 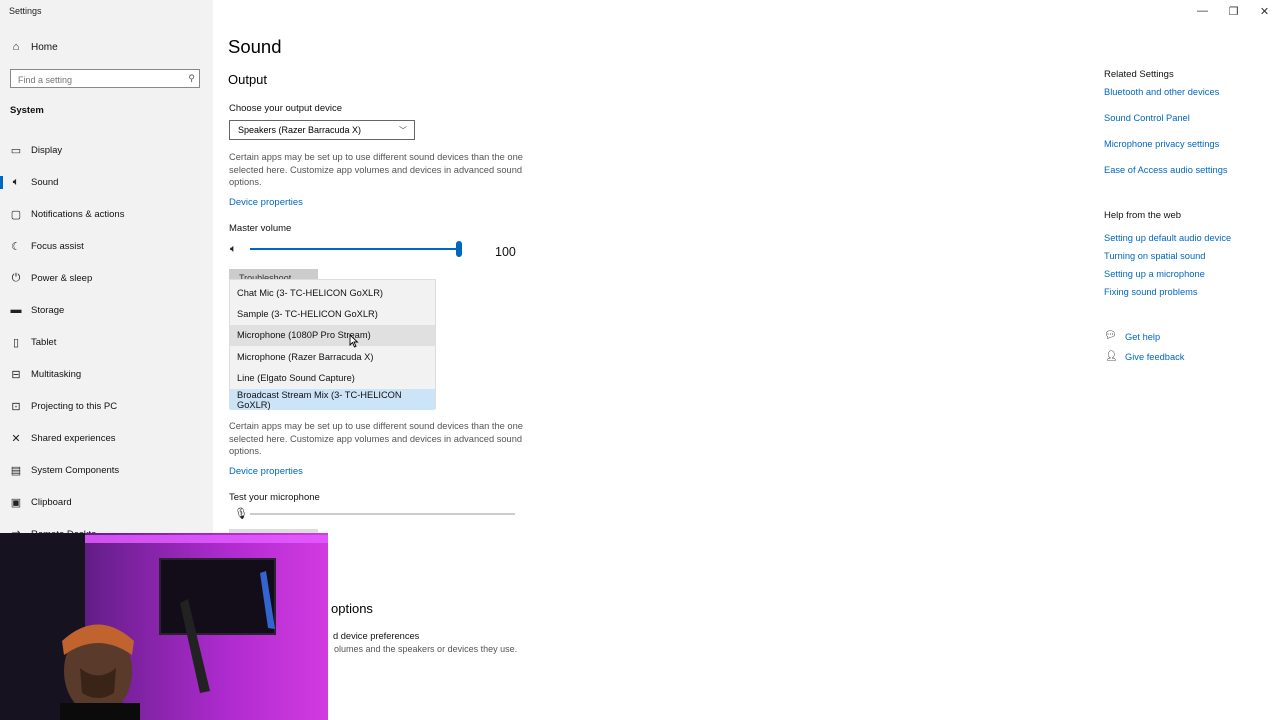 What do you see at coordinates (16, 47) in the screenshot?
I see `home-icon: ⌂` at bounding box center [16, 47].